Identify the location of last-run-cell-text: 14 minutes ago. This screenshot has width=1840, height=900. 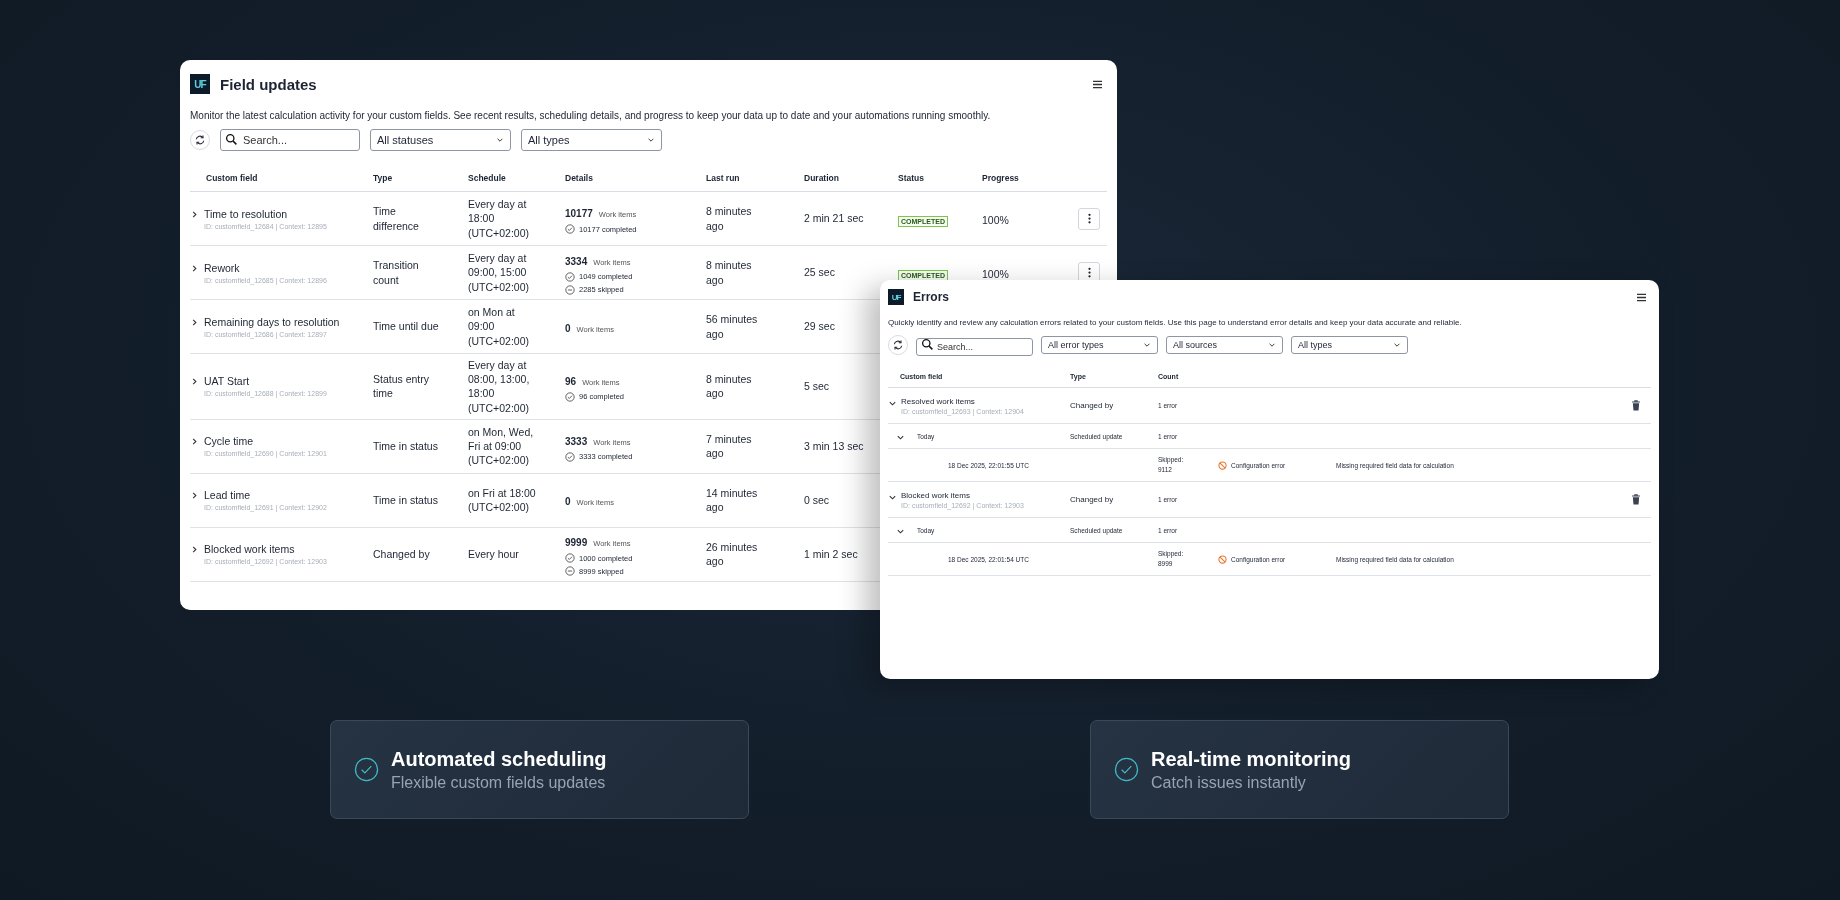
(732, 500).